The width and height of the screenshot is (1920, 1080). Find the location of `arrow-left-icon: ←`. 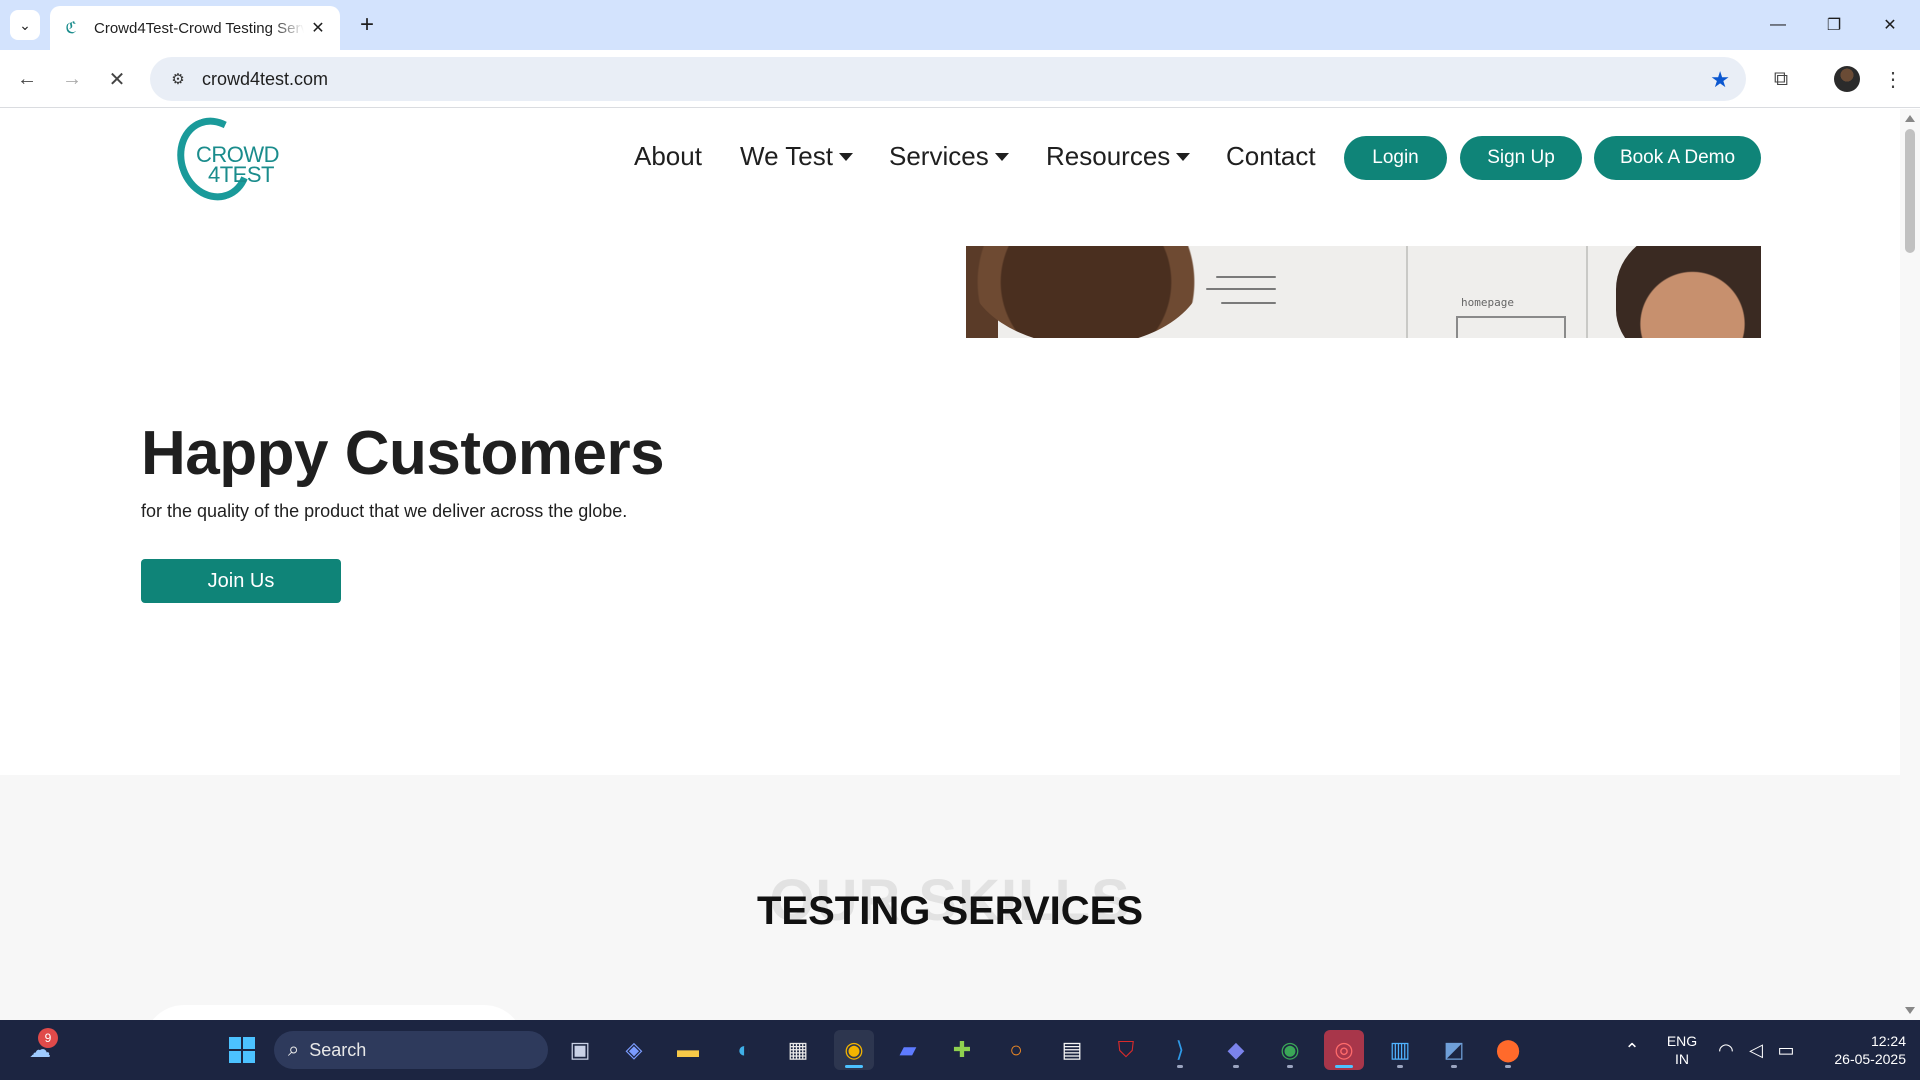

arrow-left-icon: ← is located at coordinates (27, 78).